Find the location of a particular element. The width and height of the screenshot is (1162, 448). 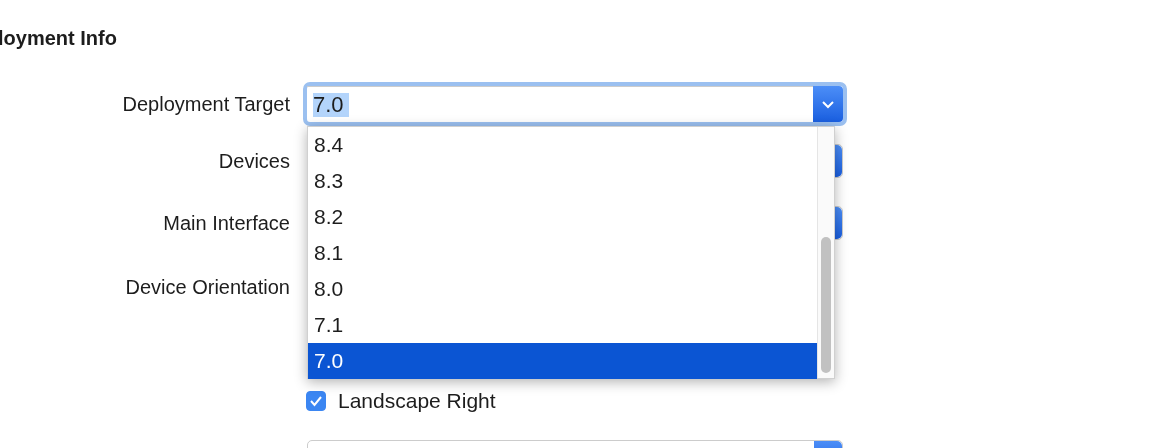

checkbox-label: Landscape Right is located at coordinates (417, 400).